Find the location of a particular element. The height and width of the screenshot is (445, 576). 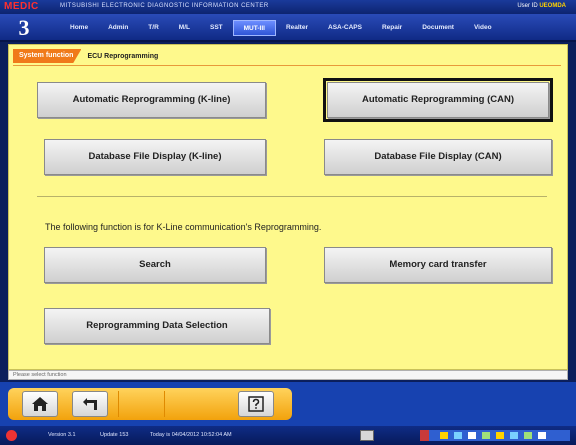

bottom-toolbar is located at coordinates (288, 404).